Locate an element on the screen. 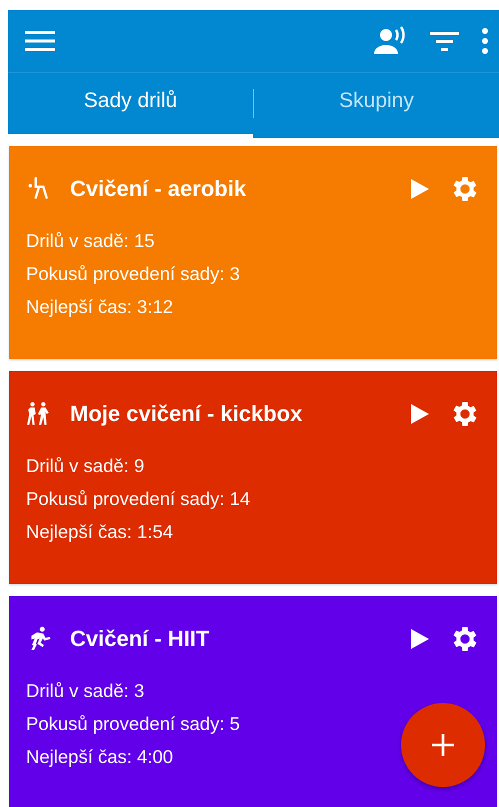  card-stat: Nejlepší čas: 1:54 is located at coordinates (100, 532).